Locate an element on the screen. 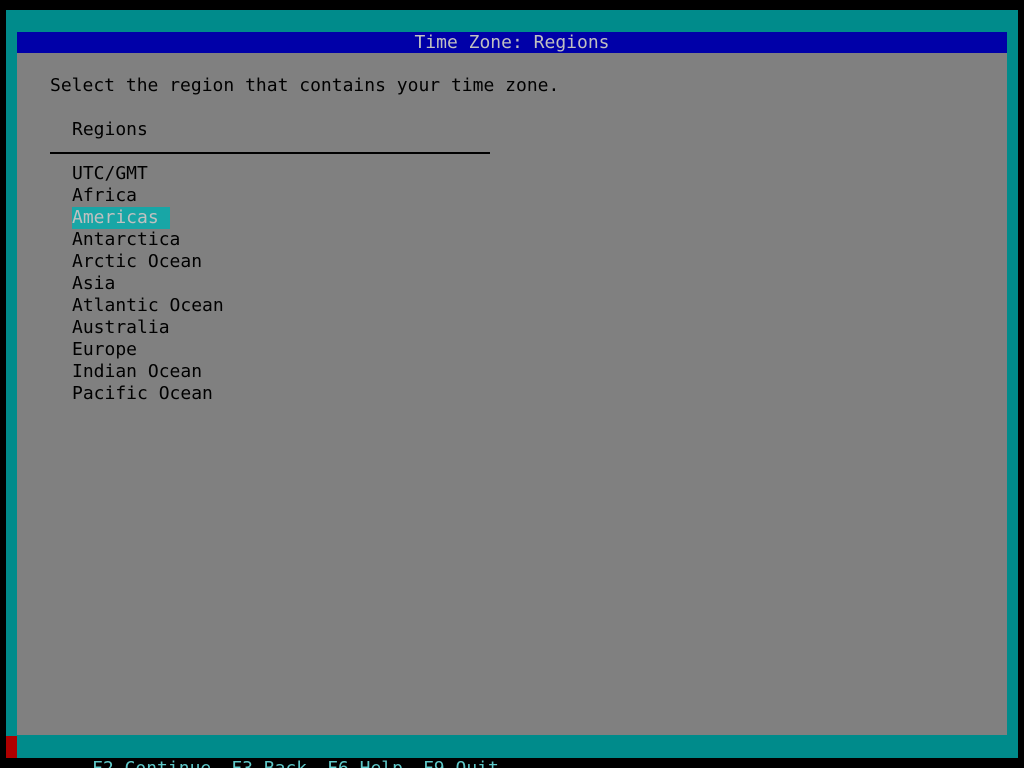 Image resolution: width=1024 pixels, height=768 pixels. region-item-arctic-ocean: Arctic Ocean is located at coordinates (148, 262).